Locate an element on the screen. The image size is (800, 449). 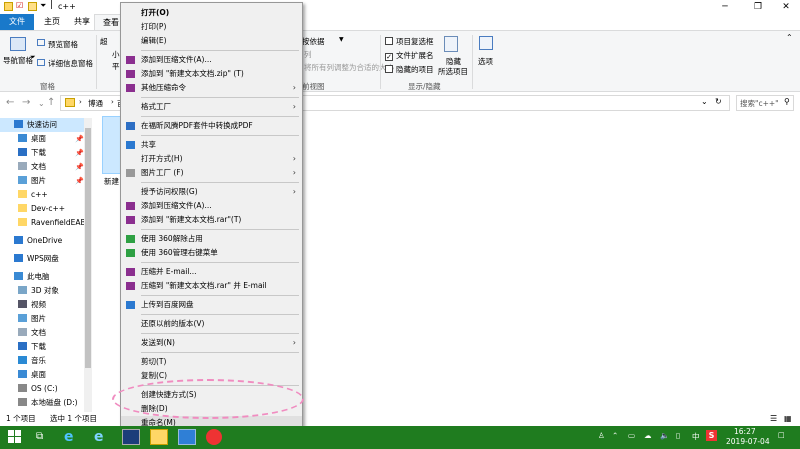
sidebar-item: c++ is located at coordinates (46, 195).